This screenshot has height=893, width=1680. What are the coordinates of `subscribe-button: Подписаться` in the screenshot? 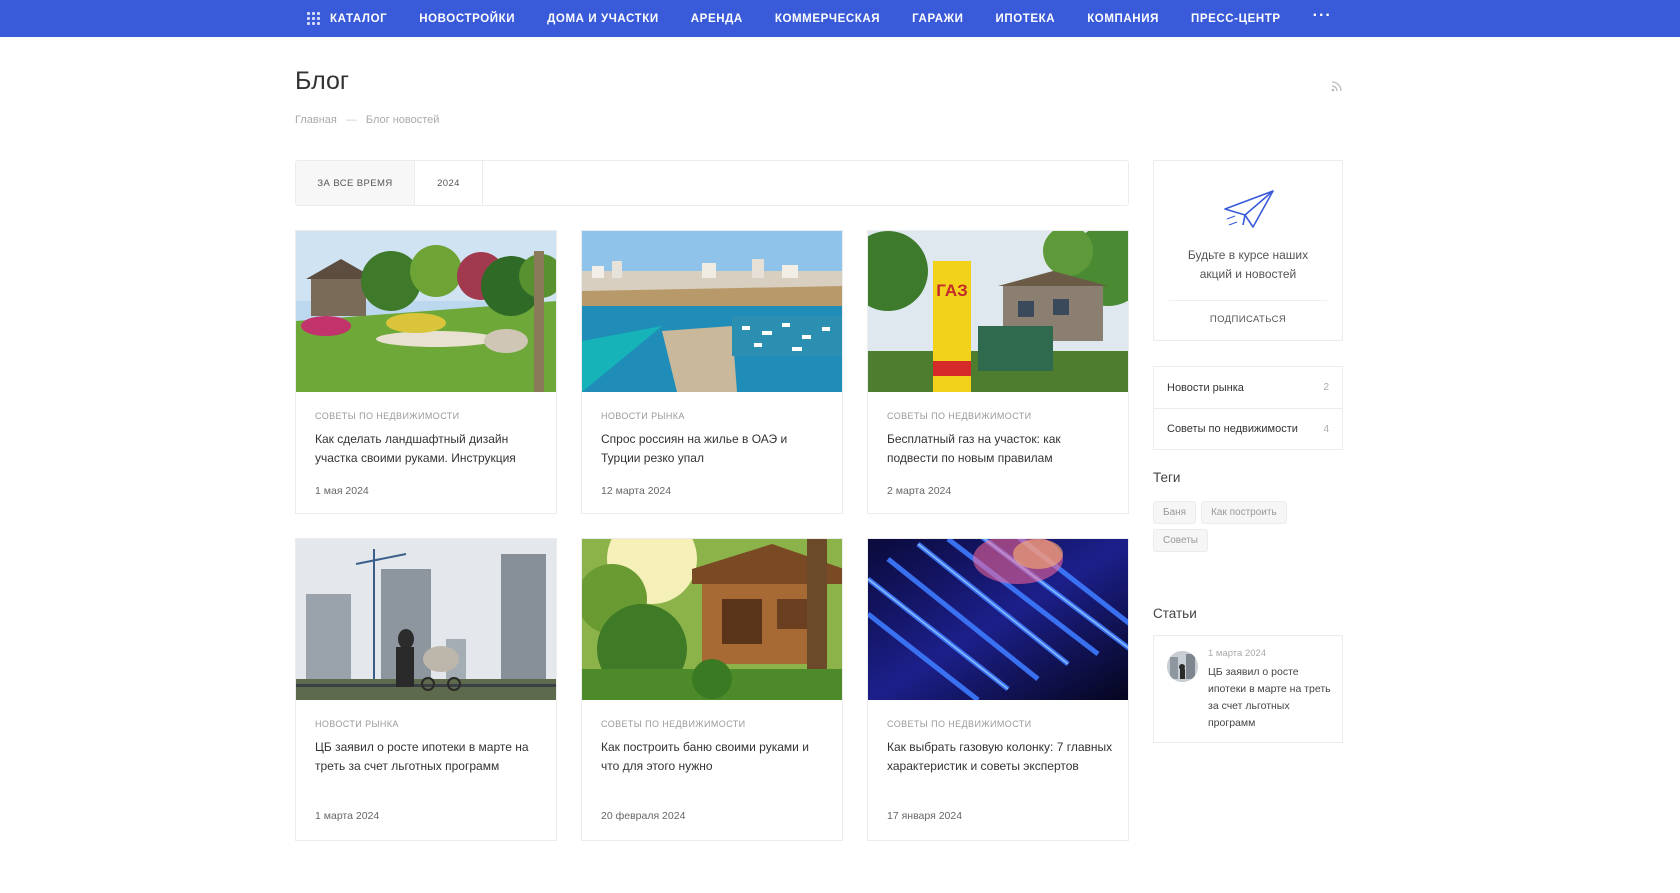 It's located at (1248, 319).